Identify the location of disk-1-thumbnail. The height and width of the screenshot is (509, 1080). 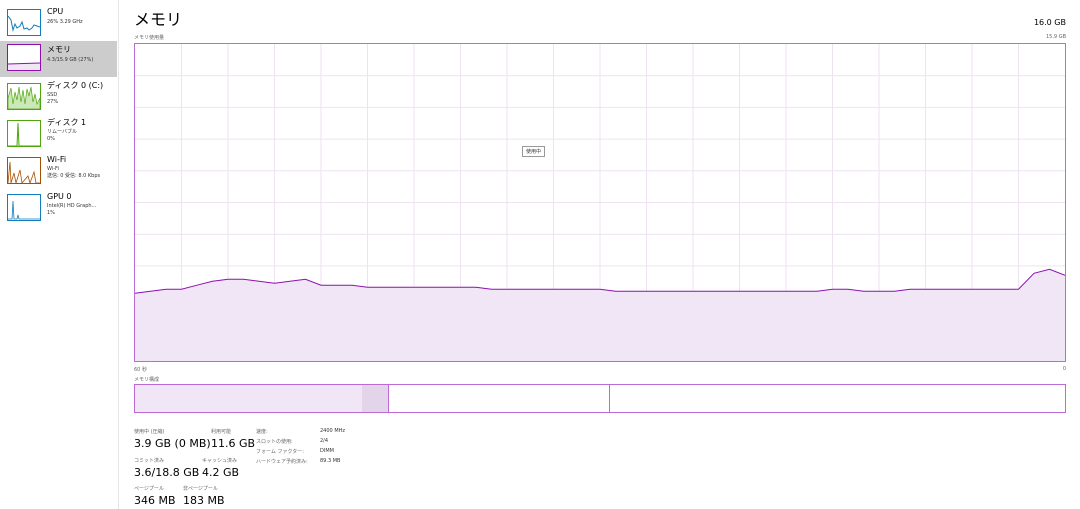
(24, 133).